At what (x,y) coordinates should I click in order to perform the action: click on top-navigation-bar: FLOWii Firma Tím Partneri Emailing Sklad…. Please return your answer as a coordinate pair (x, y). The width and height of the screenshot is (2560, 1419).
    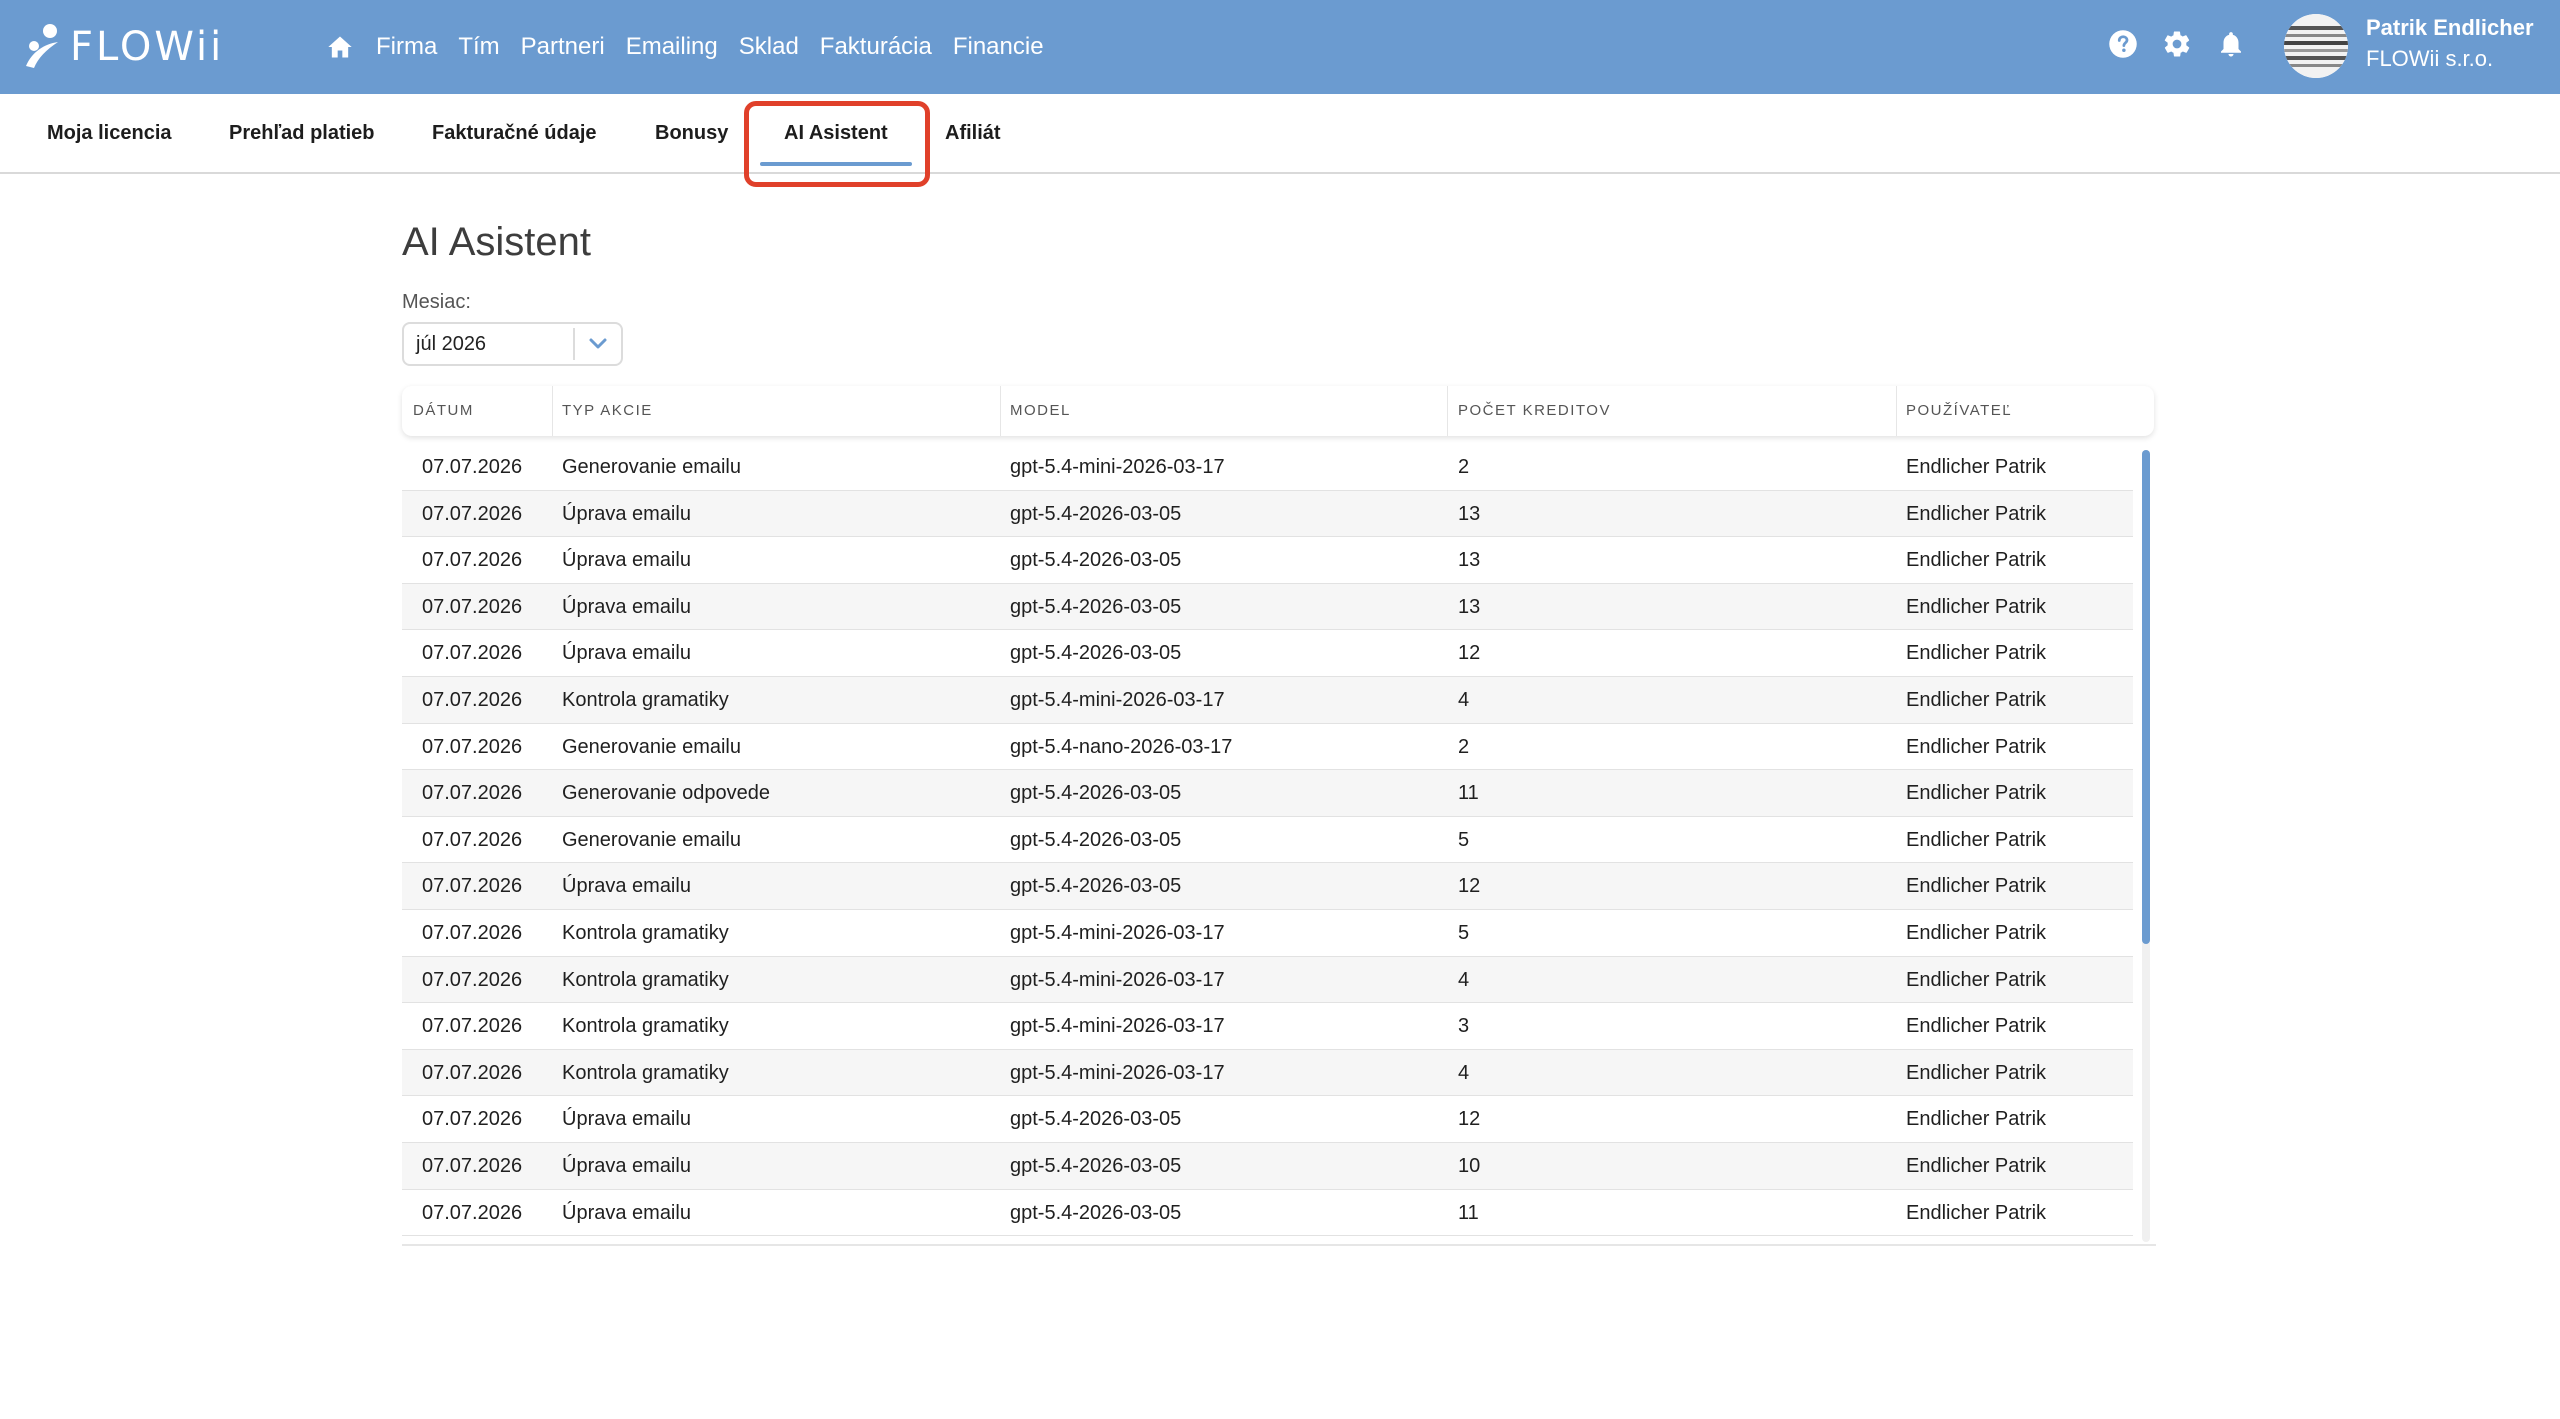
    Looking at the image, I should click on (1280, 47).